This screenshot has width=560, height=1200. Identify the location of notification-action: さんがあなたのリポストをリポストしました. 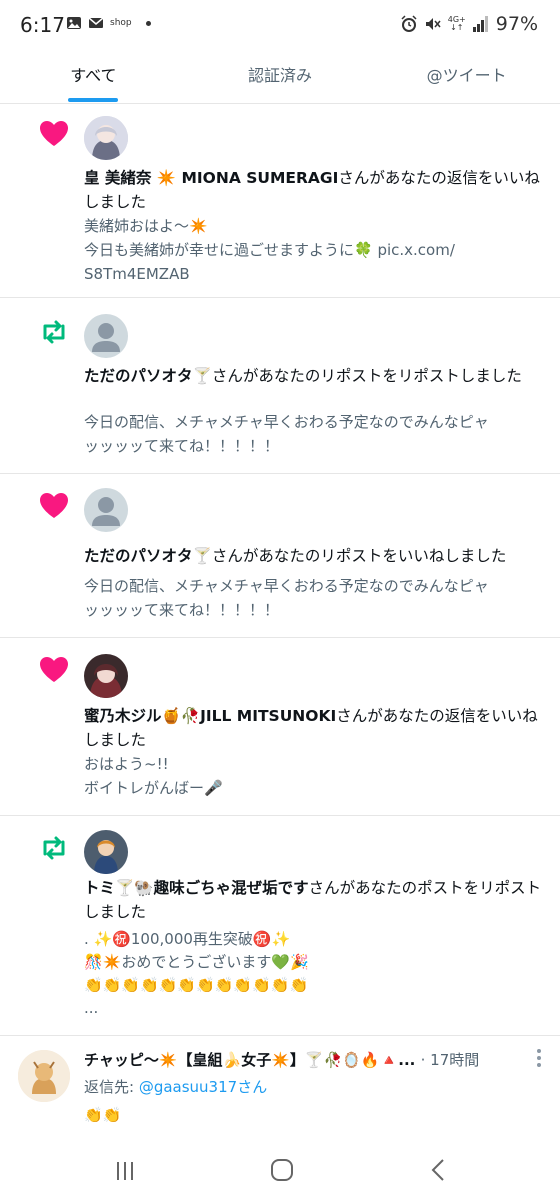
(366, 376).